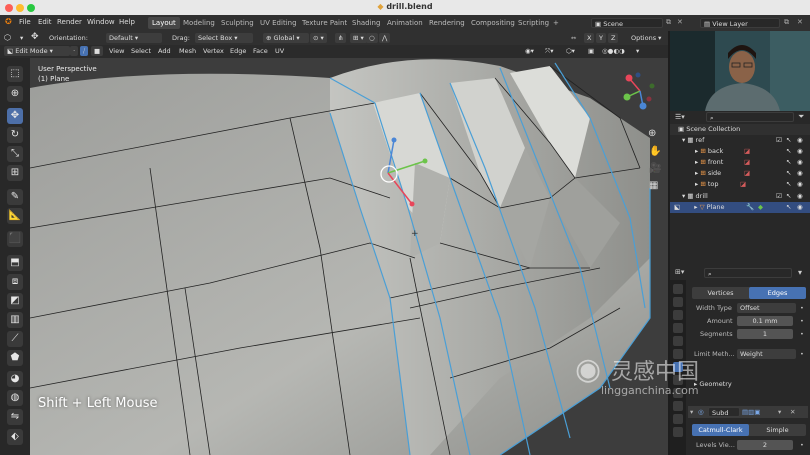 Image resolution: width=810 pixels, height=455 pixels. I want to click on levels-viewport-field: 2, so click(765, 445).